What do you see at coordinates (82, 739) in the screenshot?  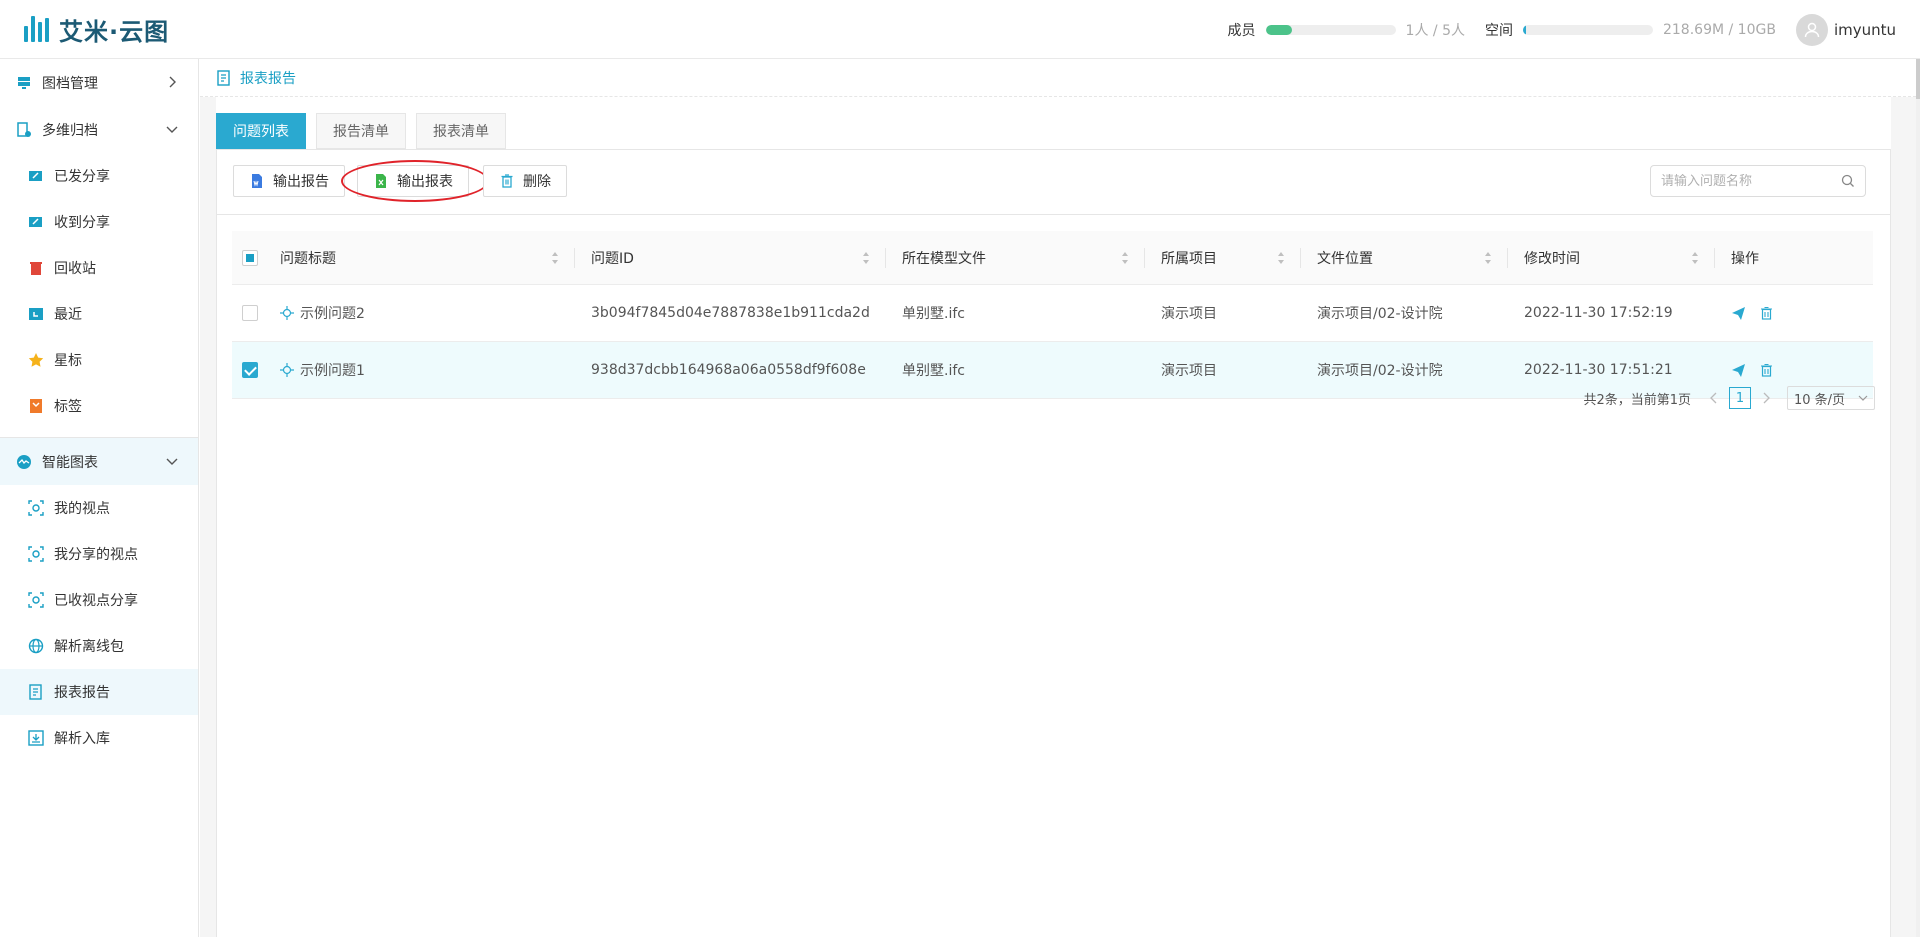 I see `sidebar-item-label: 解析入库` at bounding box center [82, 739].